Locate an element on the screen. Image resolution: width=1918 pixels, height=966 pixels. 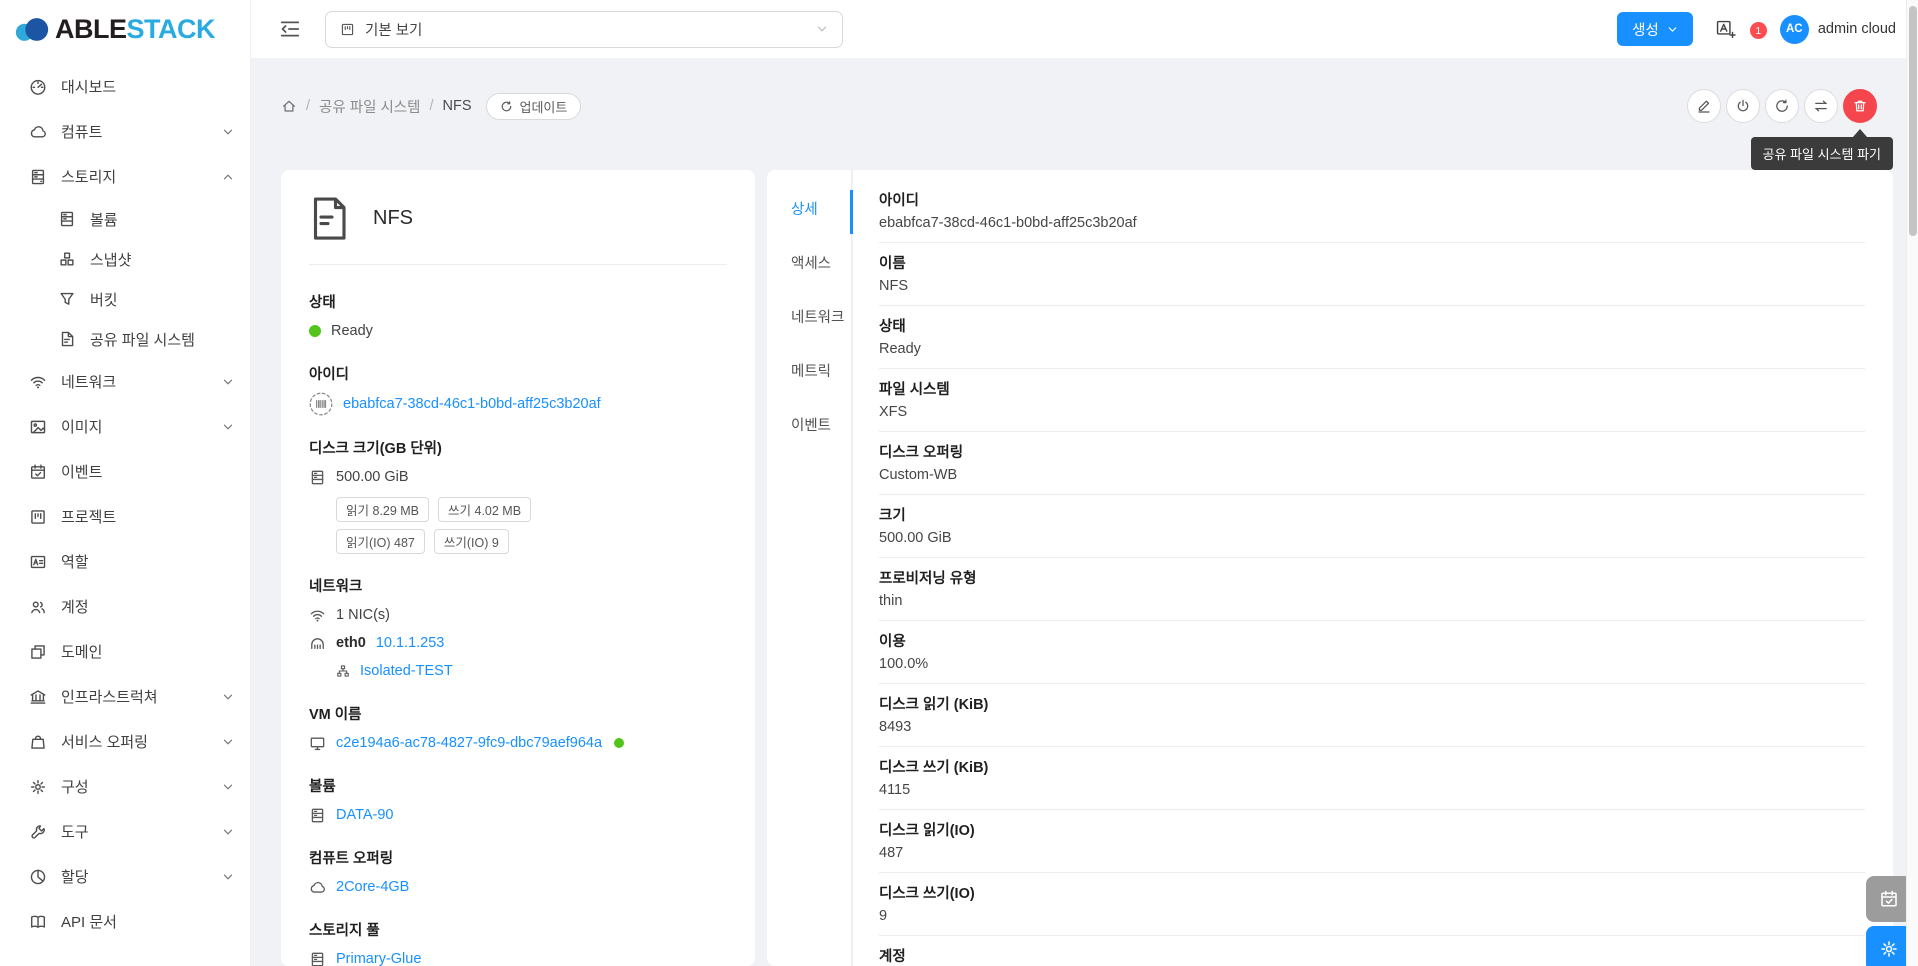
sidebar-item-domain: 도메인 is located at coordinates (125, 651).